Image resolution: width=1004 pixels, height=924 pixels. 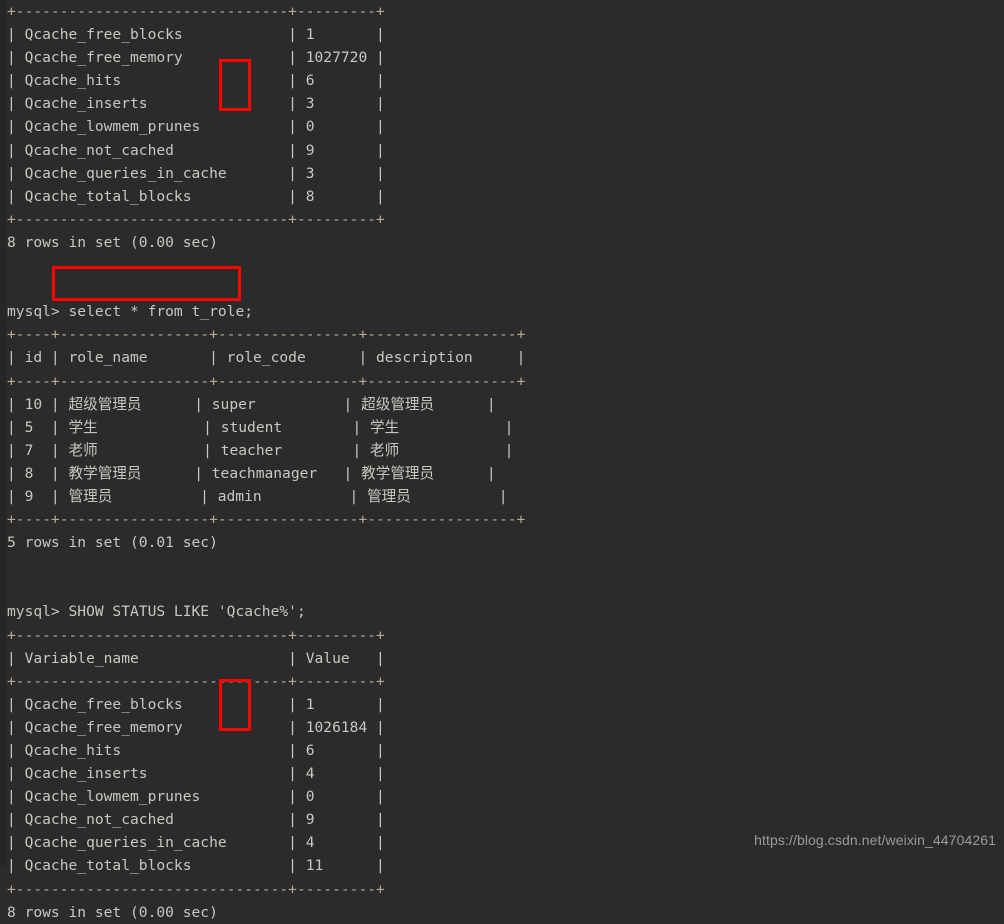 I want to click on terminal-line: mysql> SHOW STATUS LIKE 'Qcache%';, so click(x=156, y=612).